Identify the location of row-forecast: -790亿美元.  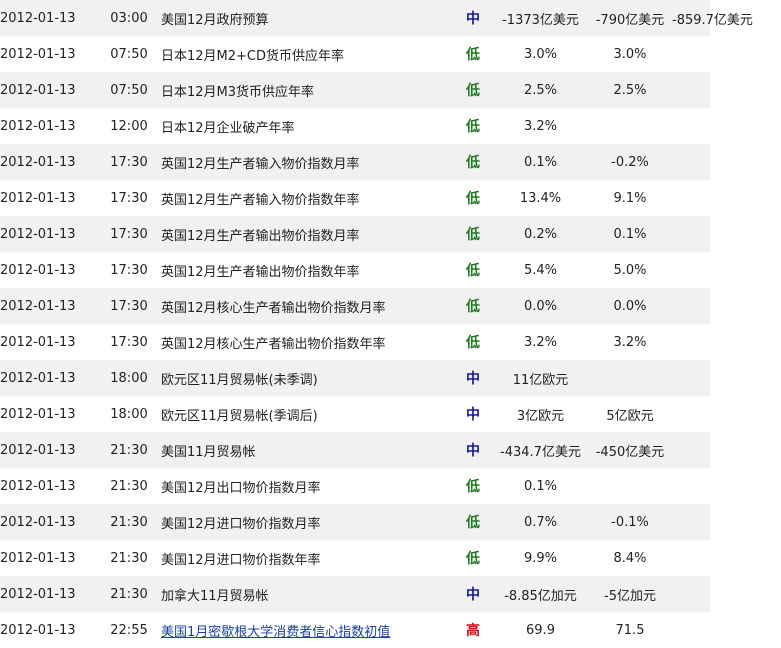
(630, 18).